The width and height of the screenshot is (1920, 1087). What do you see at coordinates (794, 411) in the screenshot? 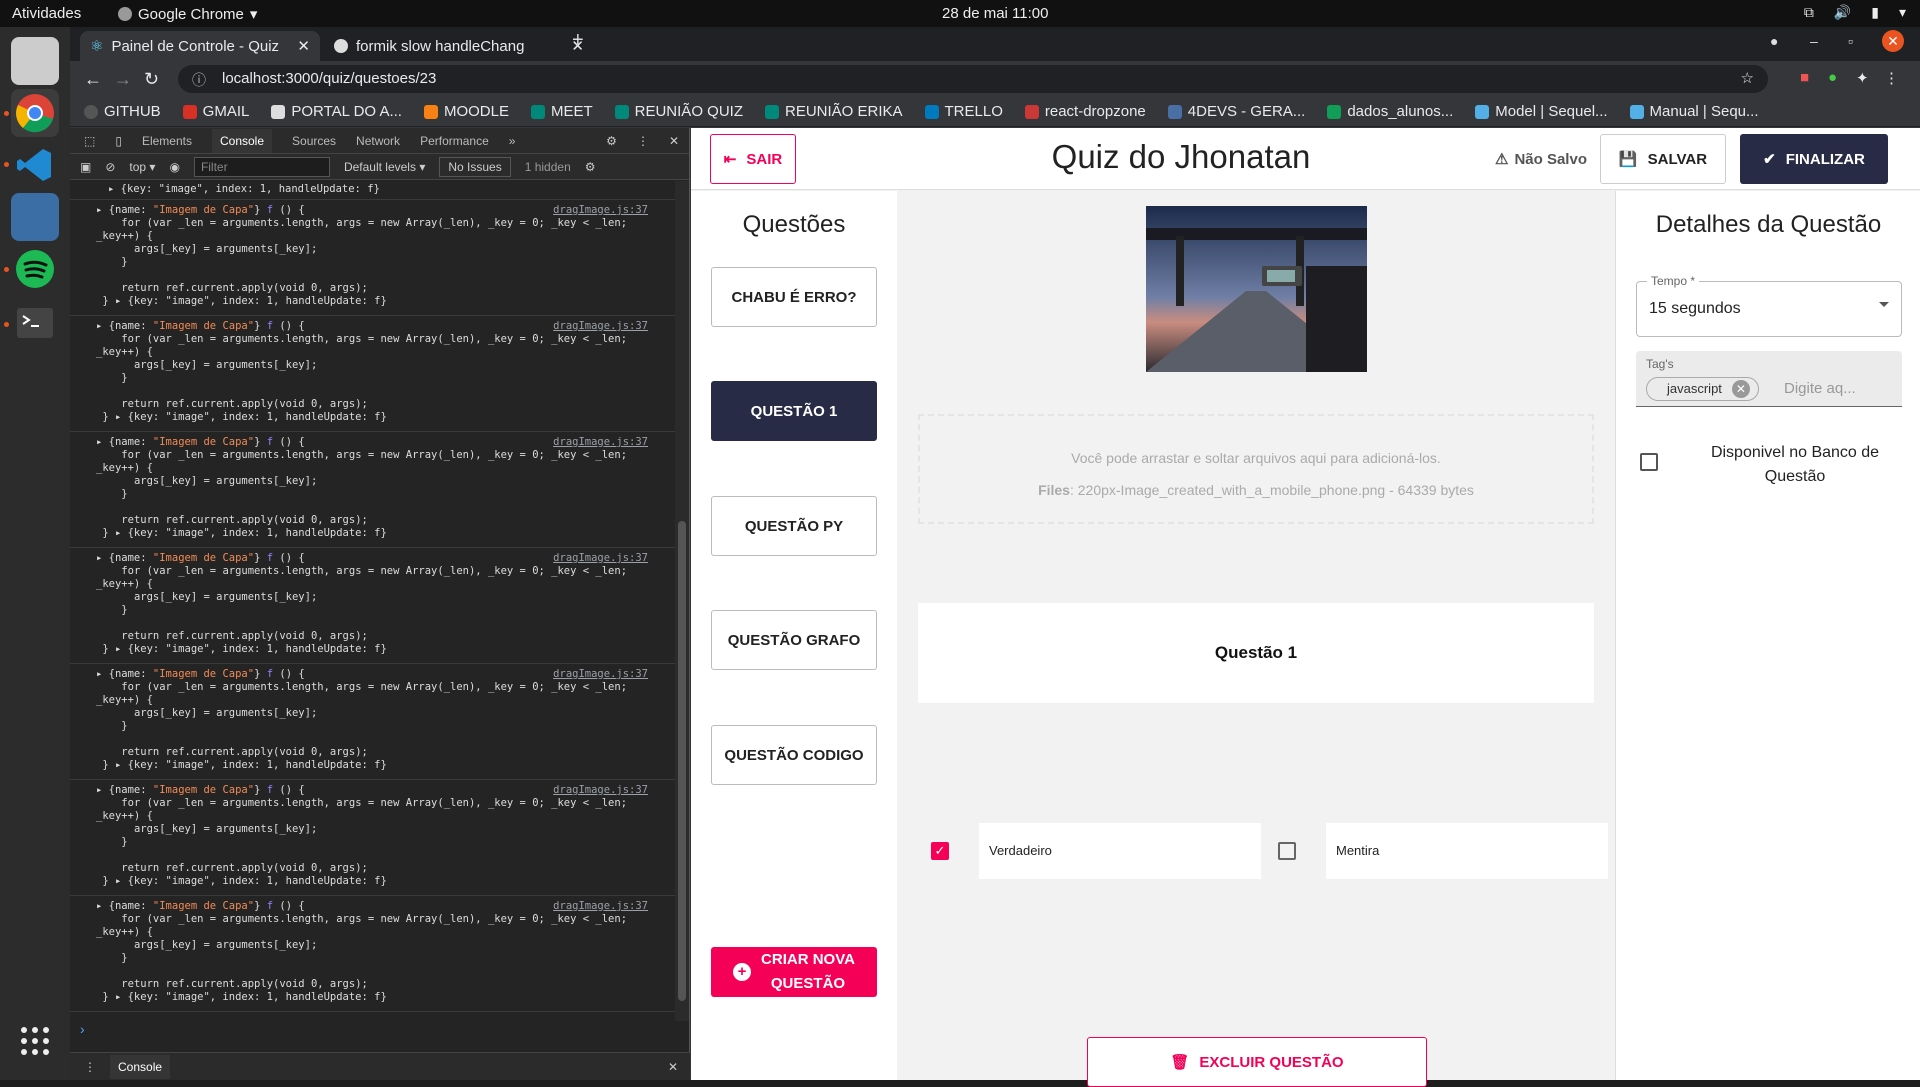
I see `question-button: QUESTÃO 1` at bounding box center [794, 411].